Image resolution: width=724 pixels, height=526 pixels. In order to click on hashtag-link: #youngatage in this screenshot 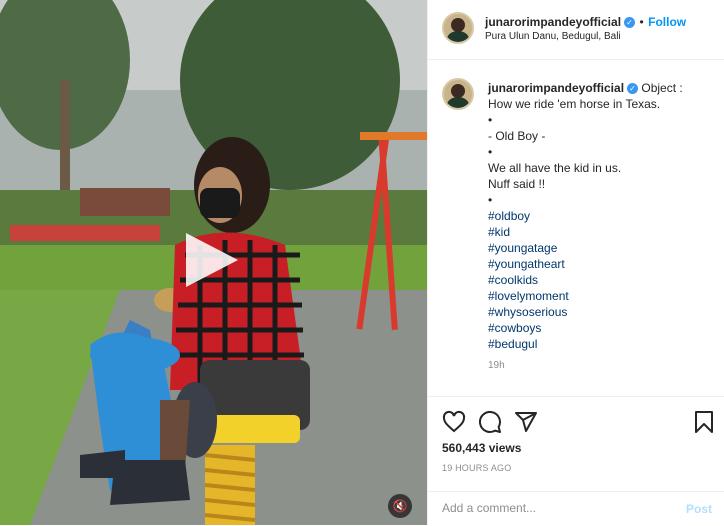, I will do `click(603, 248)`.